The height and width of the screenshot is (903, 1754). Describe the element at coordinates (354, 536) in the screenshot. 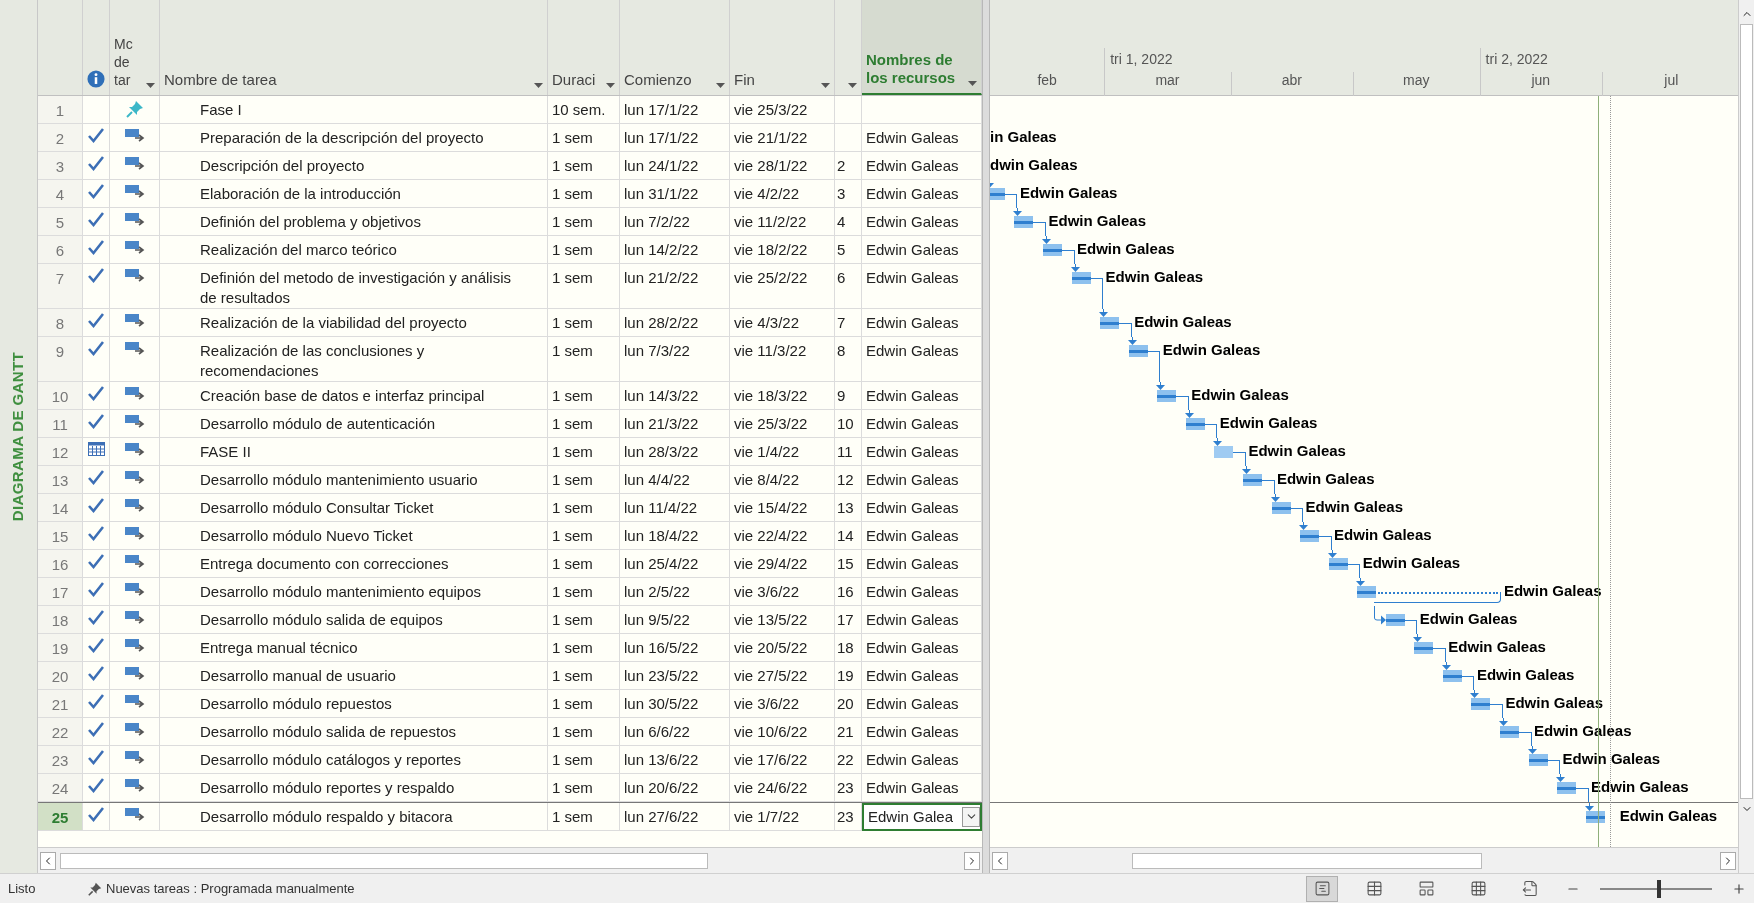

I see `table-cell: Desarrollo módulo Nuevo Ticket` at that location.